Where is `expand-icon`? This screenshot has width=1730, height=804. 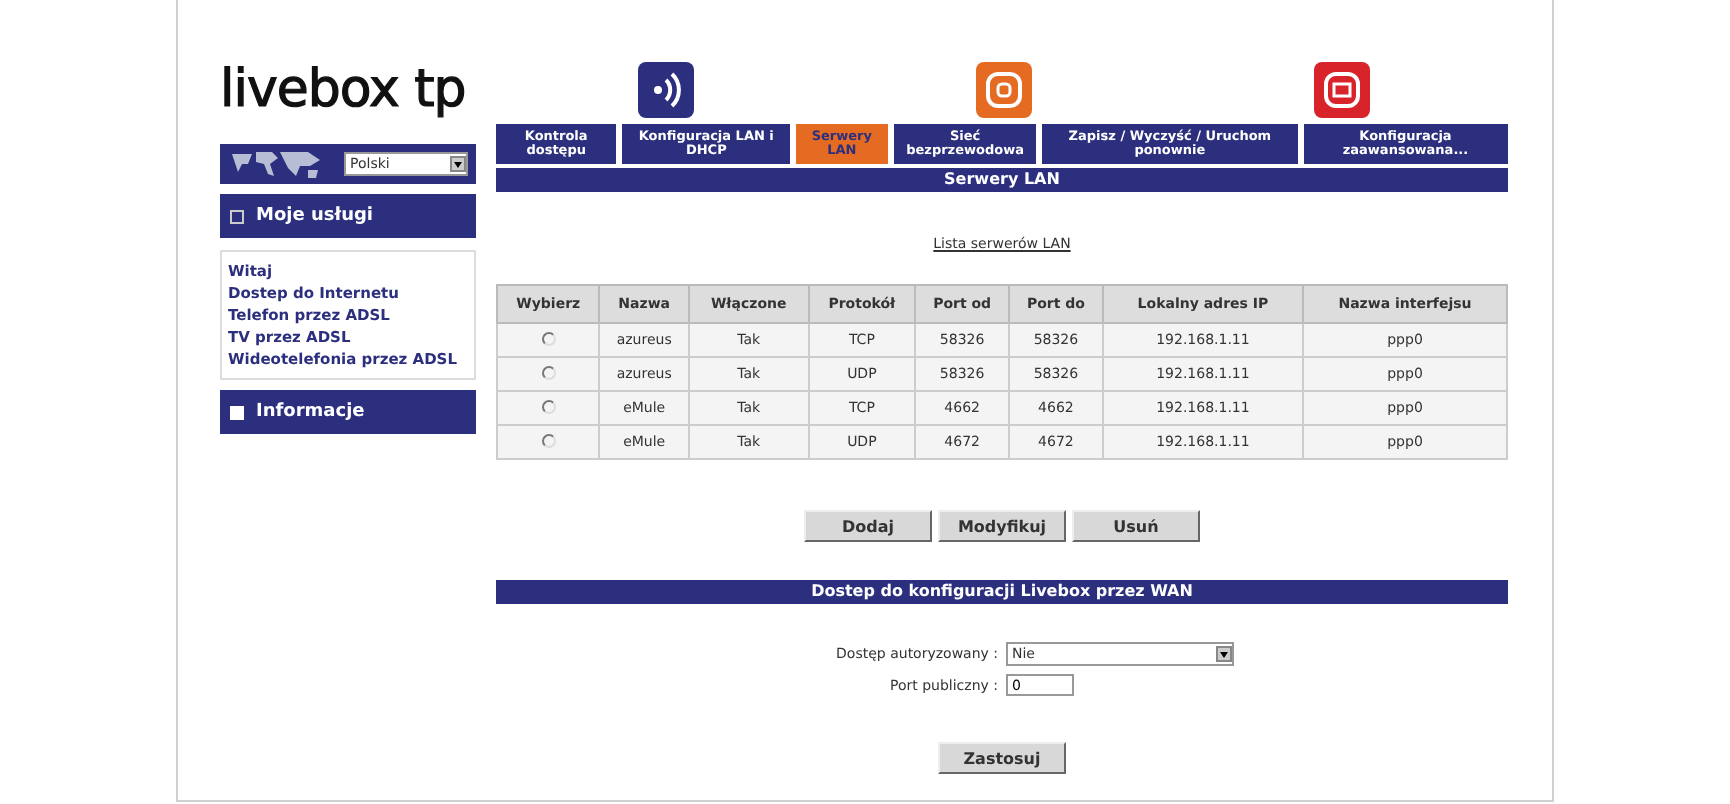 expand-icon is located at coordinates (237, 412).